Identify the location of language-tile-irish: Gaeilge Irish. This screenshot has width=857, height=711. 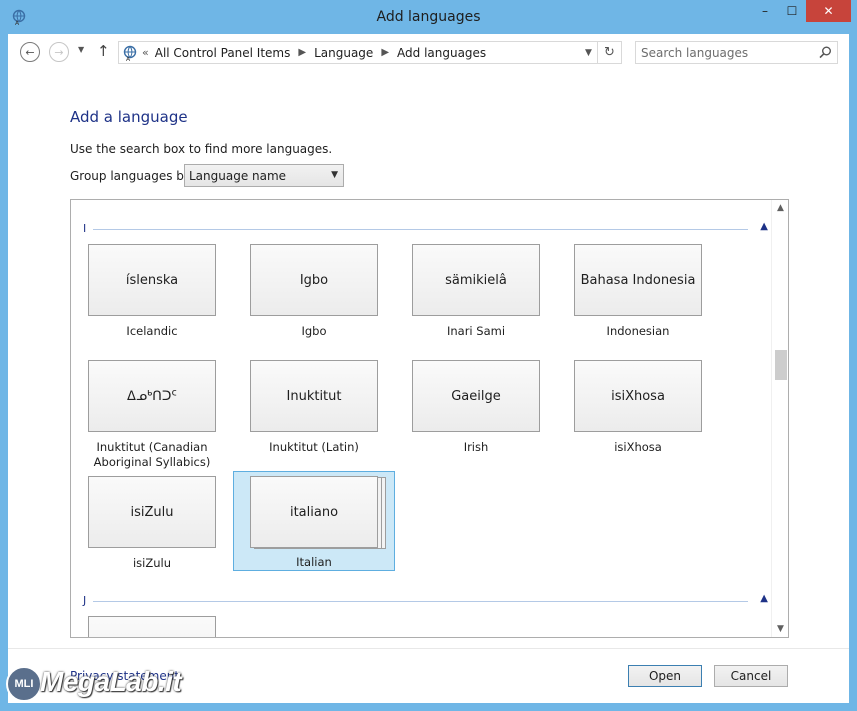
(476, 409).